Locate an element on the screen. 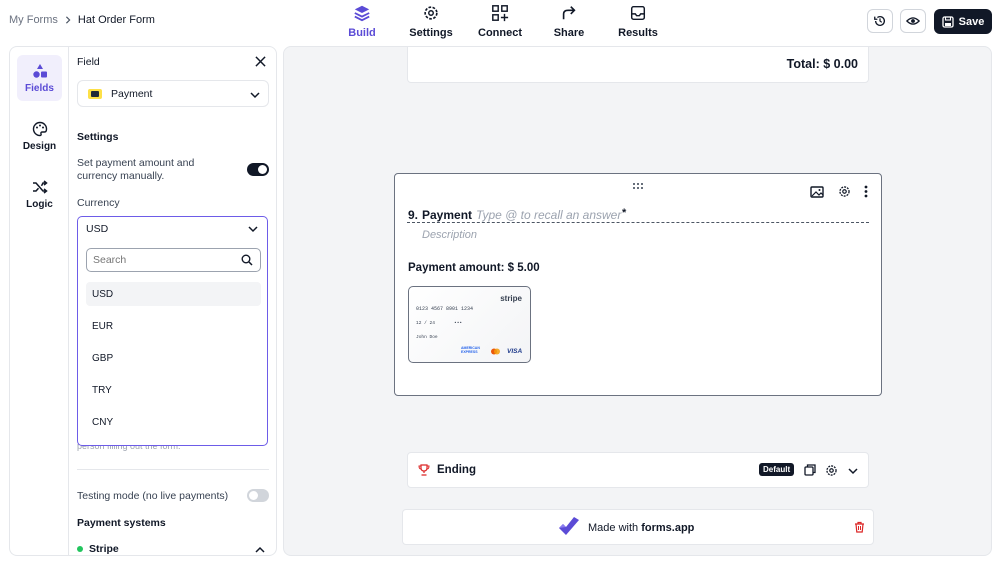 The width and height of the screenshot is (1000, 564). stripe-label: Stripe is located at coordinates (104, 549).